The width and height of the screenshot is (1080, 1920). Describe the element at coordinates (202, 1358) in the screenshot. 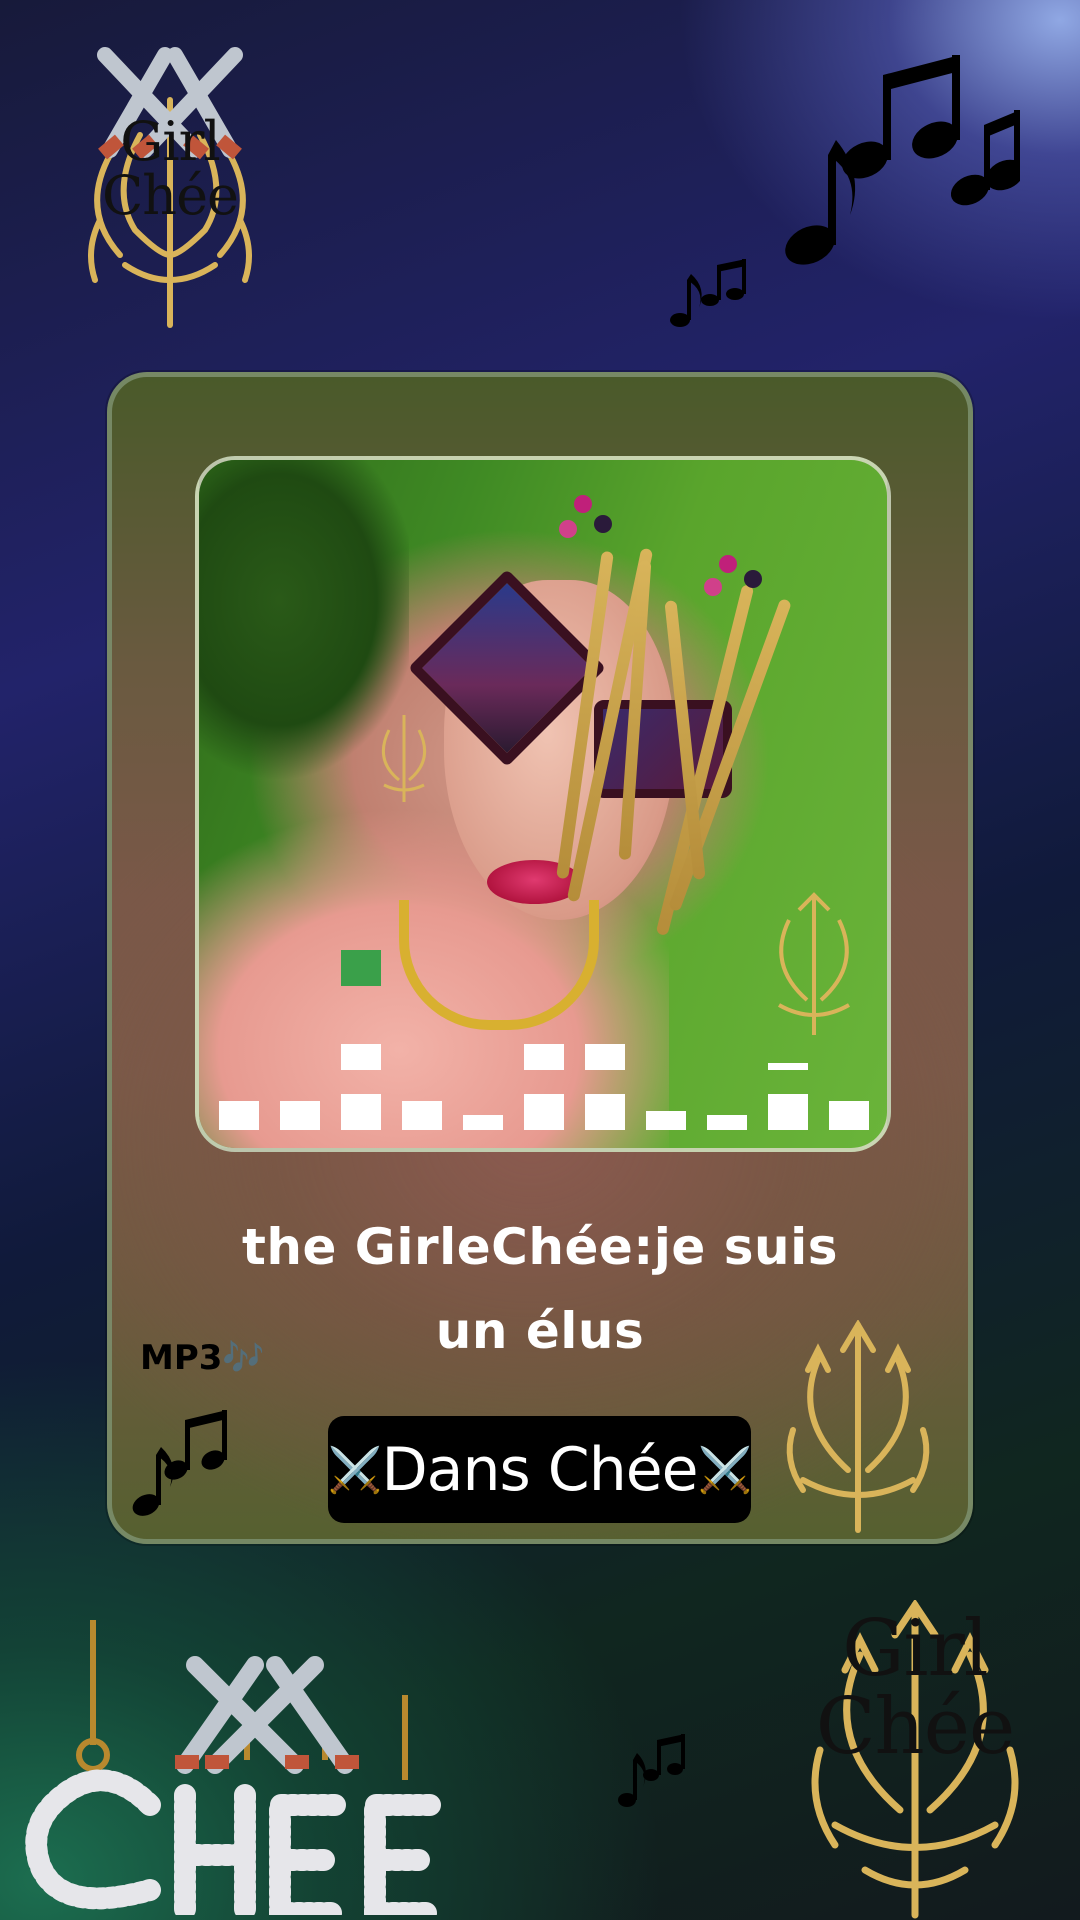

I see `format-label: MP3🎶` at that location.